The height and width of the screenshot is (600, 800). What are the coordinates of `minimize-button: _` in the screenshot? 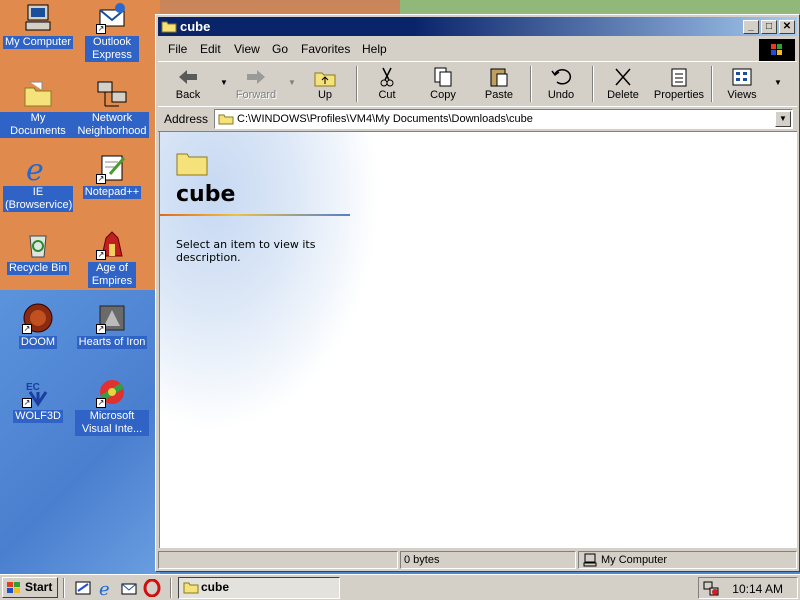 It's located at (751, 27).